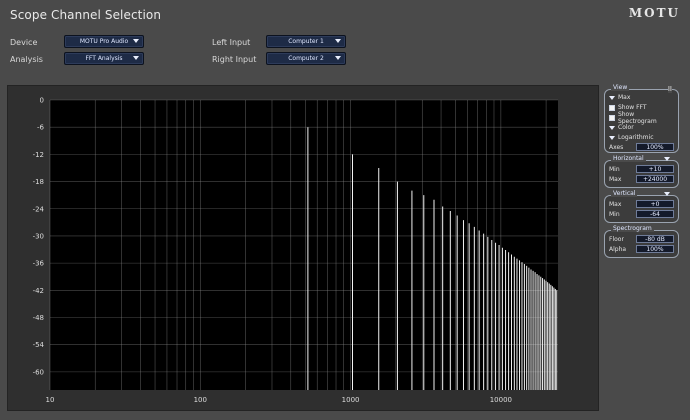 The image size is (690, 420). I want to click on device-dropdown: MOTU Pro Audio, so click(104, 41).